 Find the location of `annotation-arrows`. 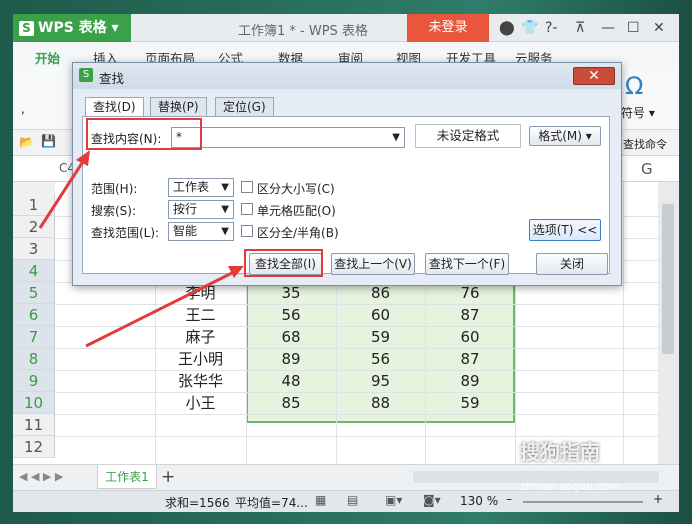

annotation-arrows is located at coordinates (141, 249).